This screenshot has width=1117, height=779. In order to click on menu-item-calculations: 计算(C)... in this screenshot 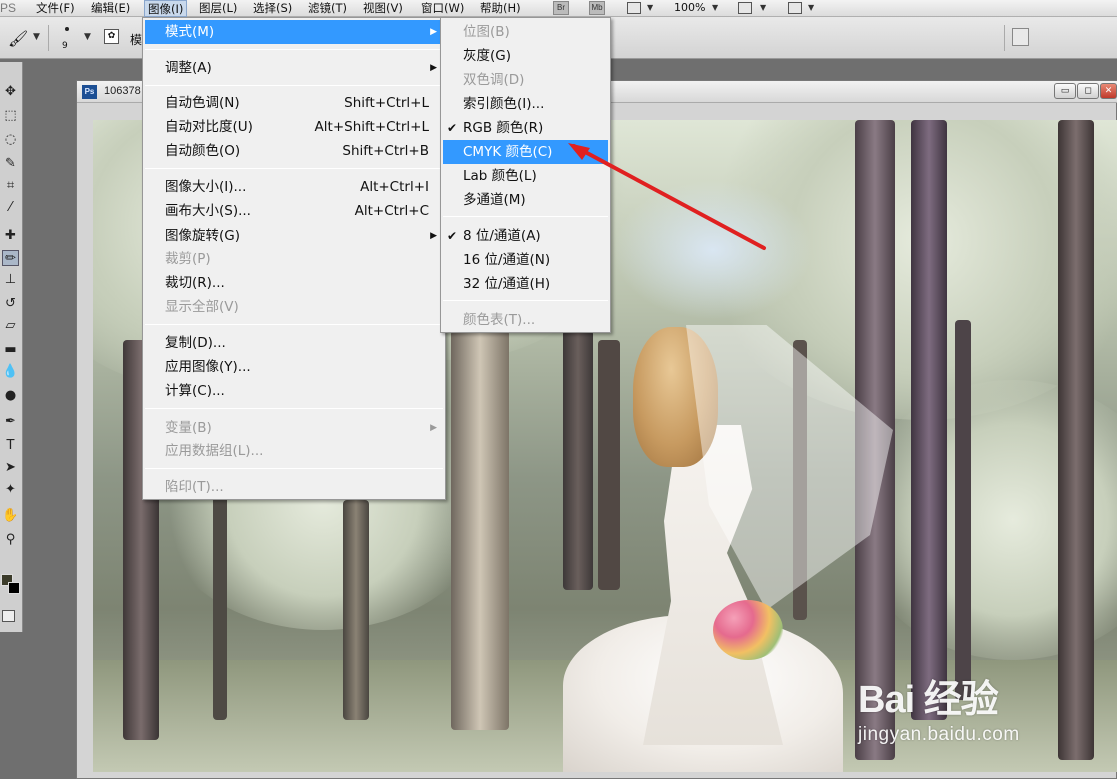, I will do `click(294, 391)`.